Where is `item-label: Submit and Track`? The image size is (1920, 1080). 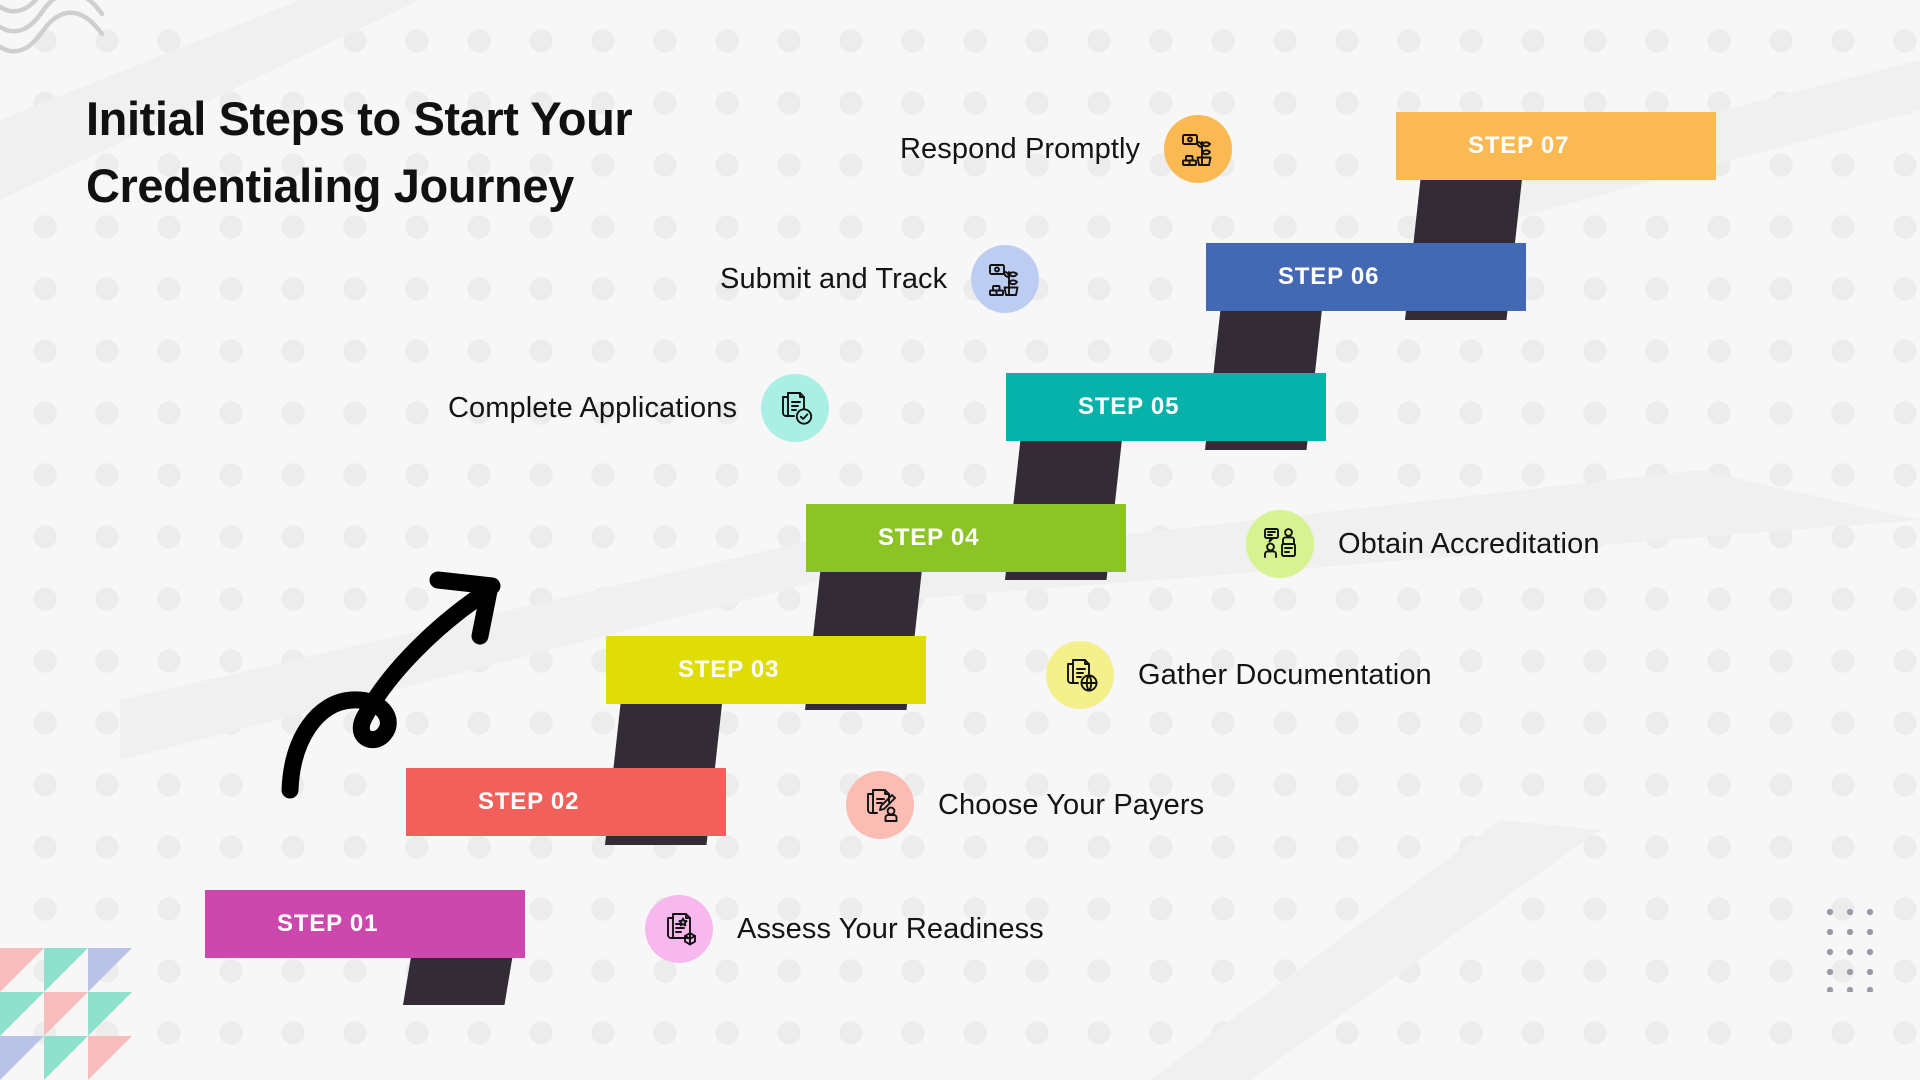
item-label: Submit and Track is located at coordinates (834, 278).